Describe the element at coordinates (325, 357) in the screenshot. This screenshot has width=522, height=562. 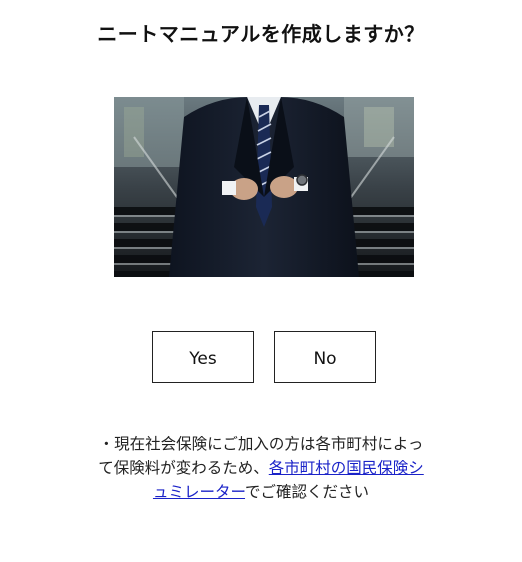
I see `no-button: No` at that location.